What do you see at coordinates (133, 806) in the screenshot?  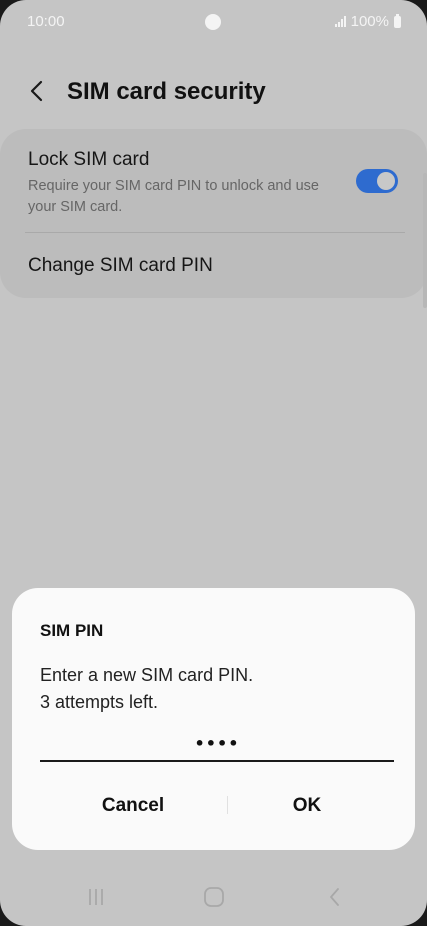 I see `cancel-button: Cancel` at bounding box center [133, 806].